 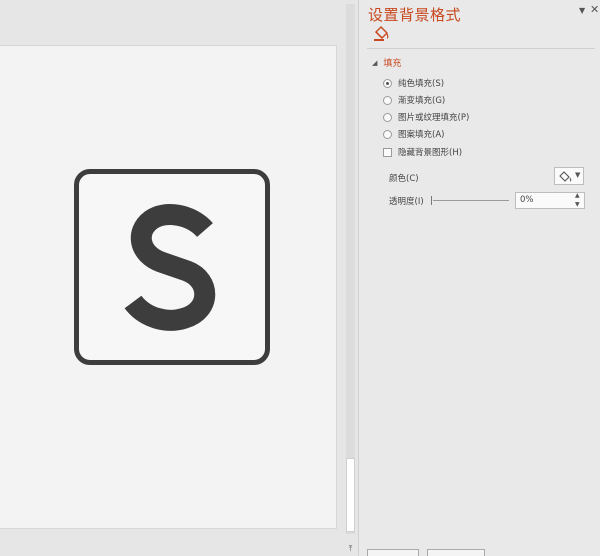 I want to click on close-icon: ✕, so click(x=594, y=9).